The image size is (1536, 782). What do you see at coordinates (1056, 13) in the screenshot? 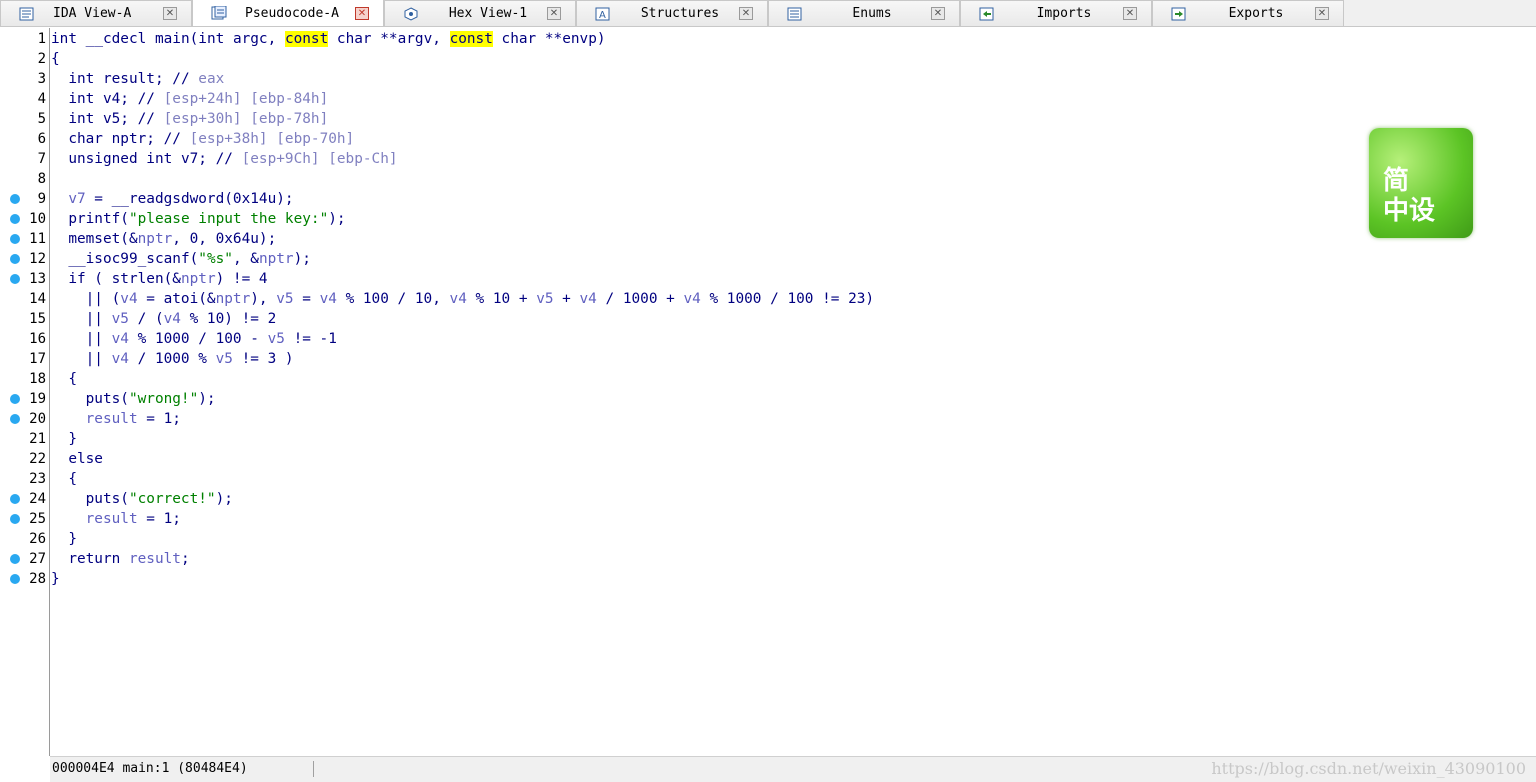
I see `tab-imports: Imports ✕` at bounding box center [1056, 13].